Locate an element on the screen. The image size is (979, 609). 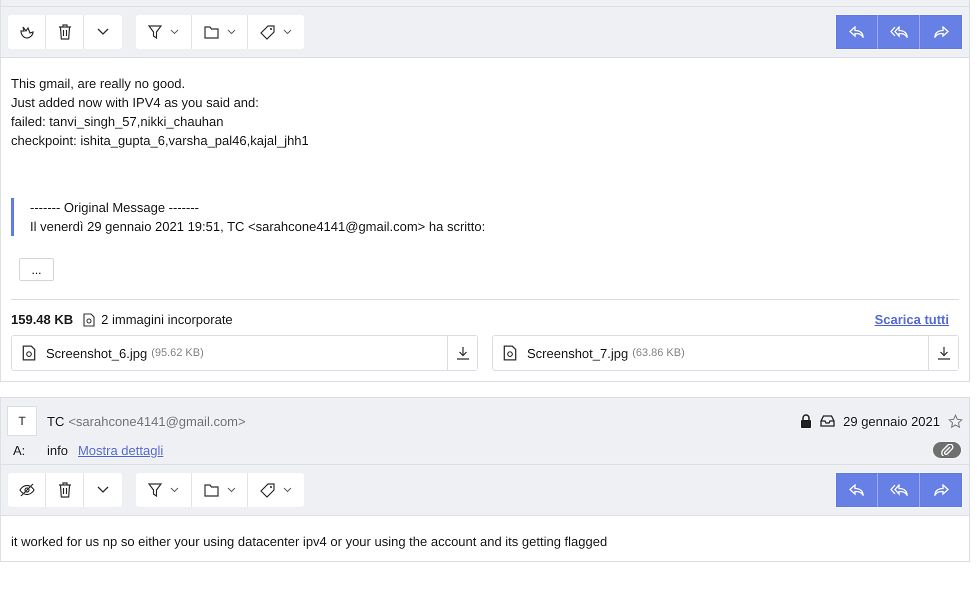
recipient-label: A: is located at coordinates (19, 450).